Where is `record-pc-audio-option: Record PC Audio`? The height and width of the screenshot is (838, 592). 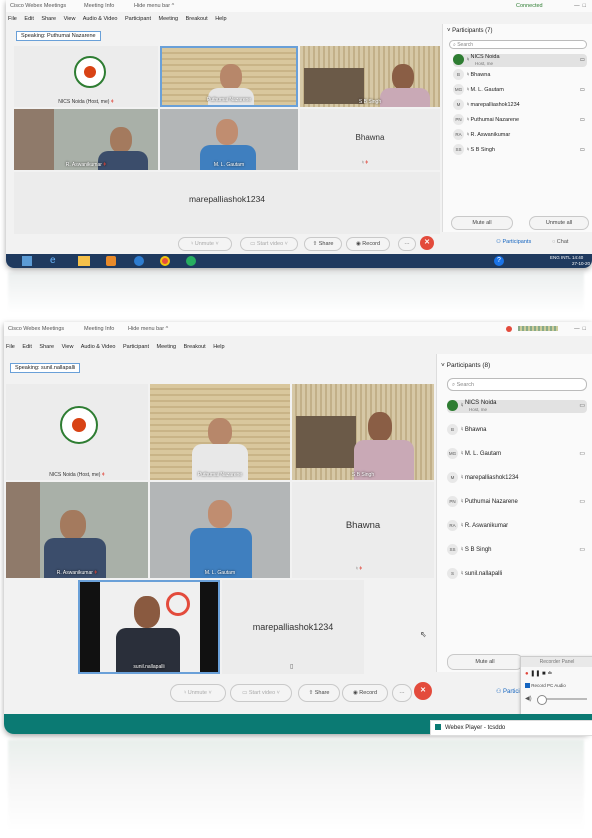 record-pc-audio-option: Record PC Audio is located at coordinates (545, 686).